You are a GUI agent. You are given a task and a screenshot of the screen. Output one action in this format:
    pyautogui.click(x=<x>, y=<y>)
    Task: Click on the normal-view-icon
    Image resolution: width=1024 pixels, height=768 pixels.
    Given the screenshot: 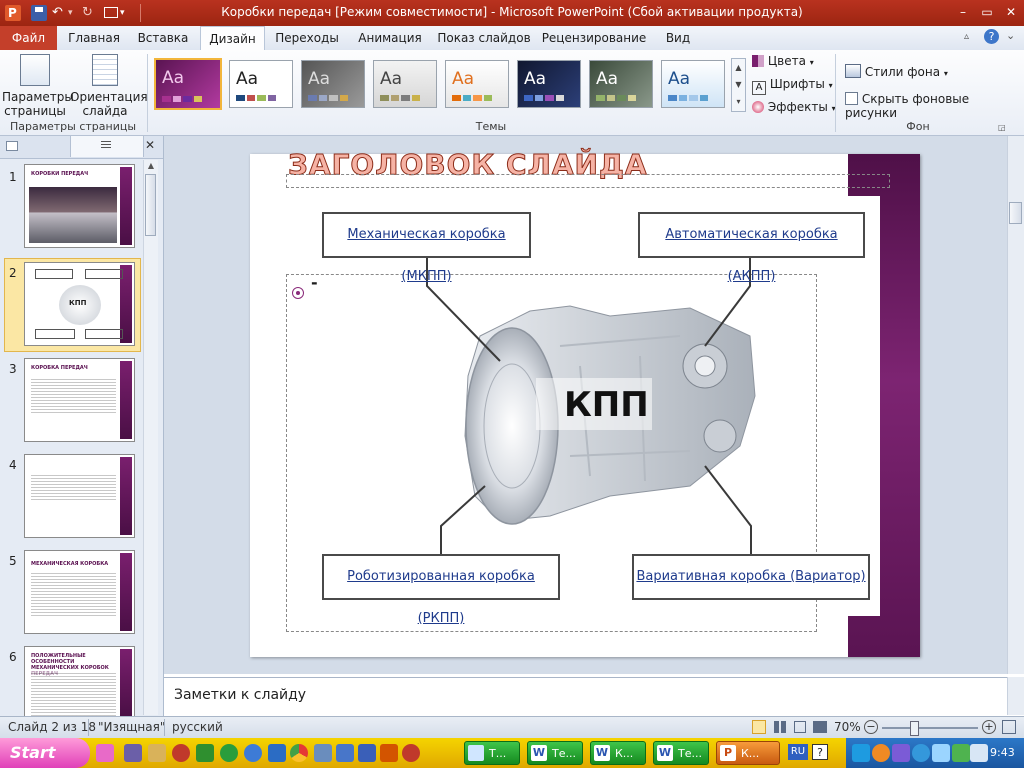 What is the action you would take?
    pyautogui.click(x=759, y=727)
    